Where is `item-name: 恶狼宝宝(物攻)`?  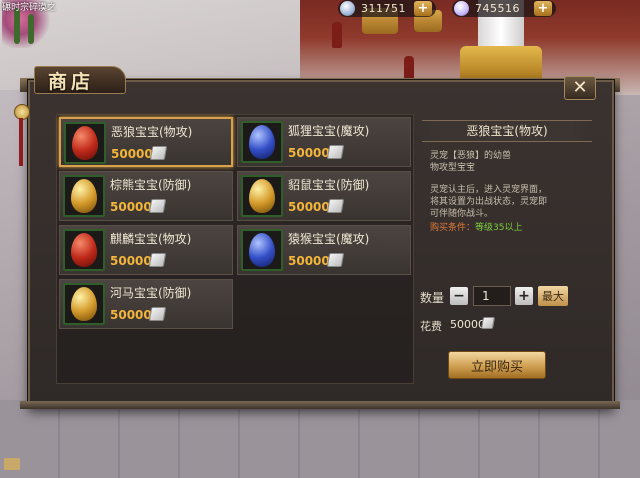 item-name: 恶狼宝宝(物攻) is located at coordinates (152, 132).